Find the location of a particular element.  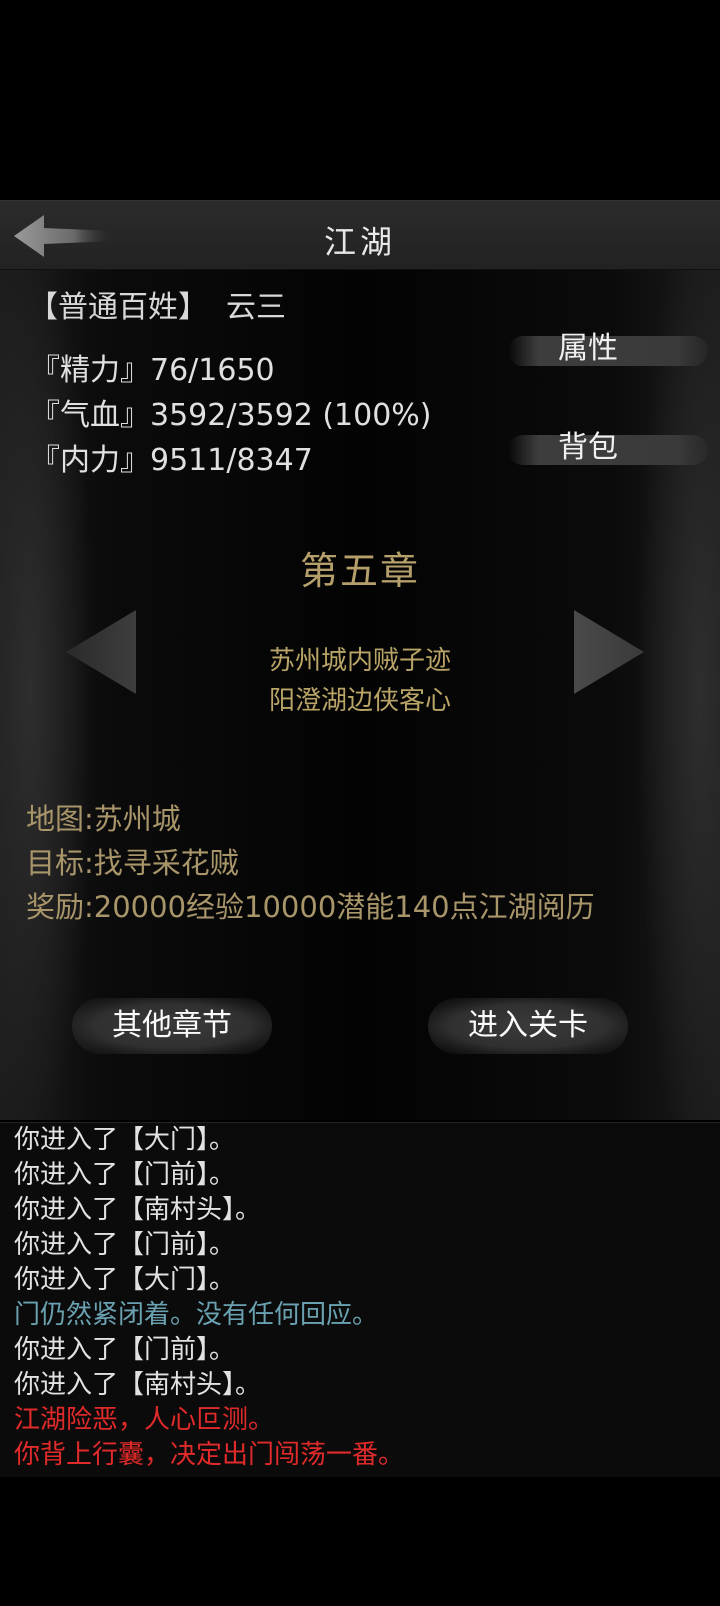

stat-internal-power: 『内力』9511/8347 is located at coordinates (171, 457).